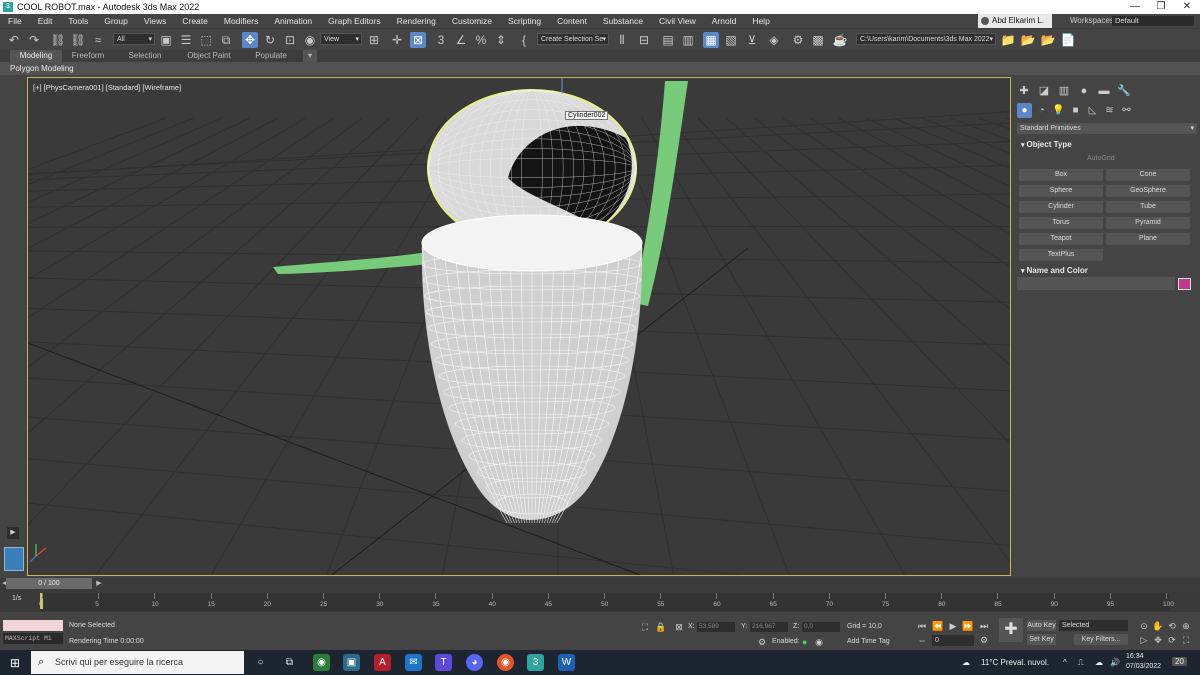 Image resolution: width=1200 pixels, height=675 pixels. Describe the element at coordinates (1092, 110) in the screenshot. I see `helpers-icon: ◺` at that location.